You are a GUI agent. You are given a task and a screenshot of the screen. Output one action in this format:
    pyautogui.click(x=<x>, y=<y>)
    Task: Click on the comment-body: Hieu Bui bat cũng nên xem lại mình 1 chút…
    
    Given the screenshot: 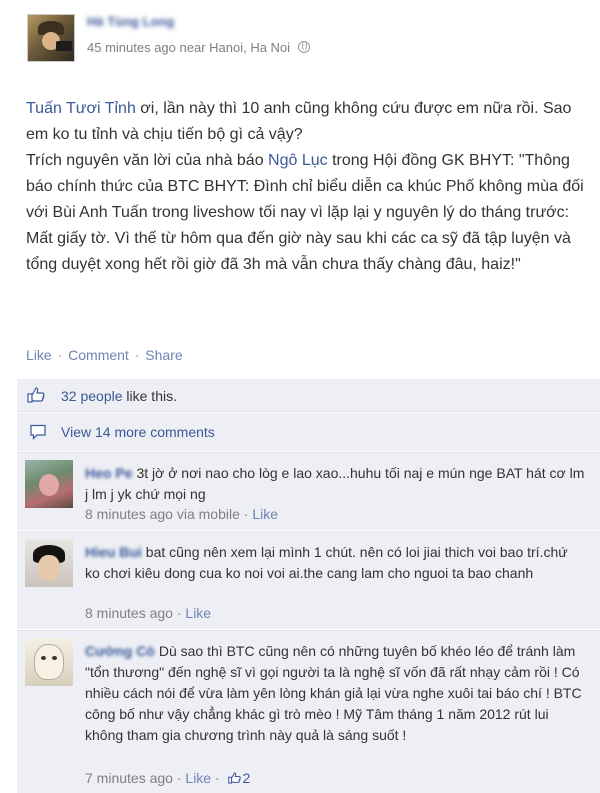 What is the action you would take?
    pyautogui.click(x=335, y=563)
    